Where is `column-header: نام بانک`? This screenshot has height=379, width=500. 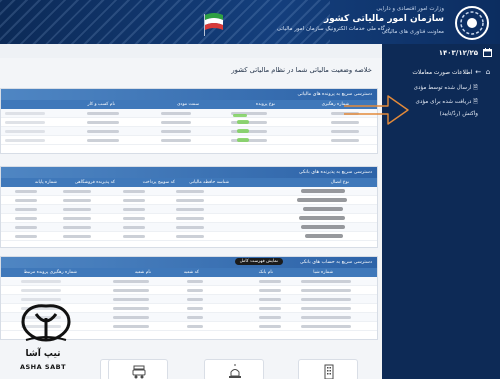
column-header: نام بانک is located at coordinates (265, 272).